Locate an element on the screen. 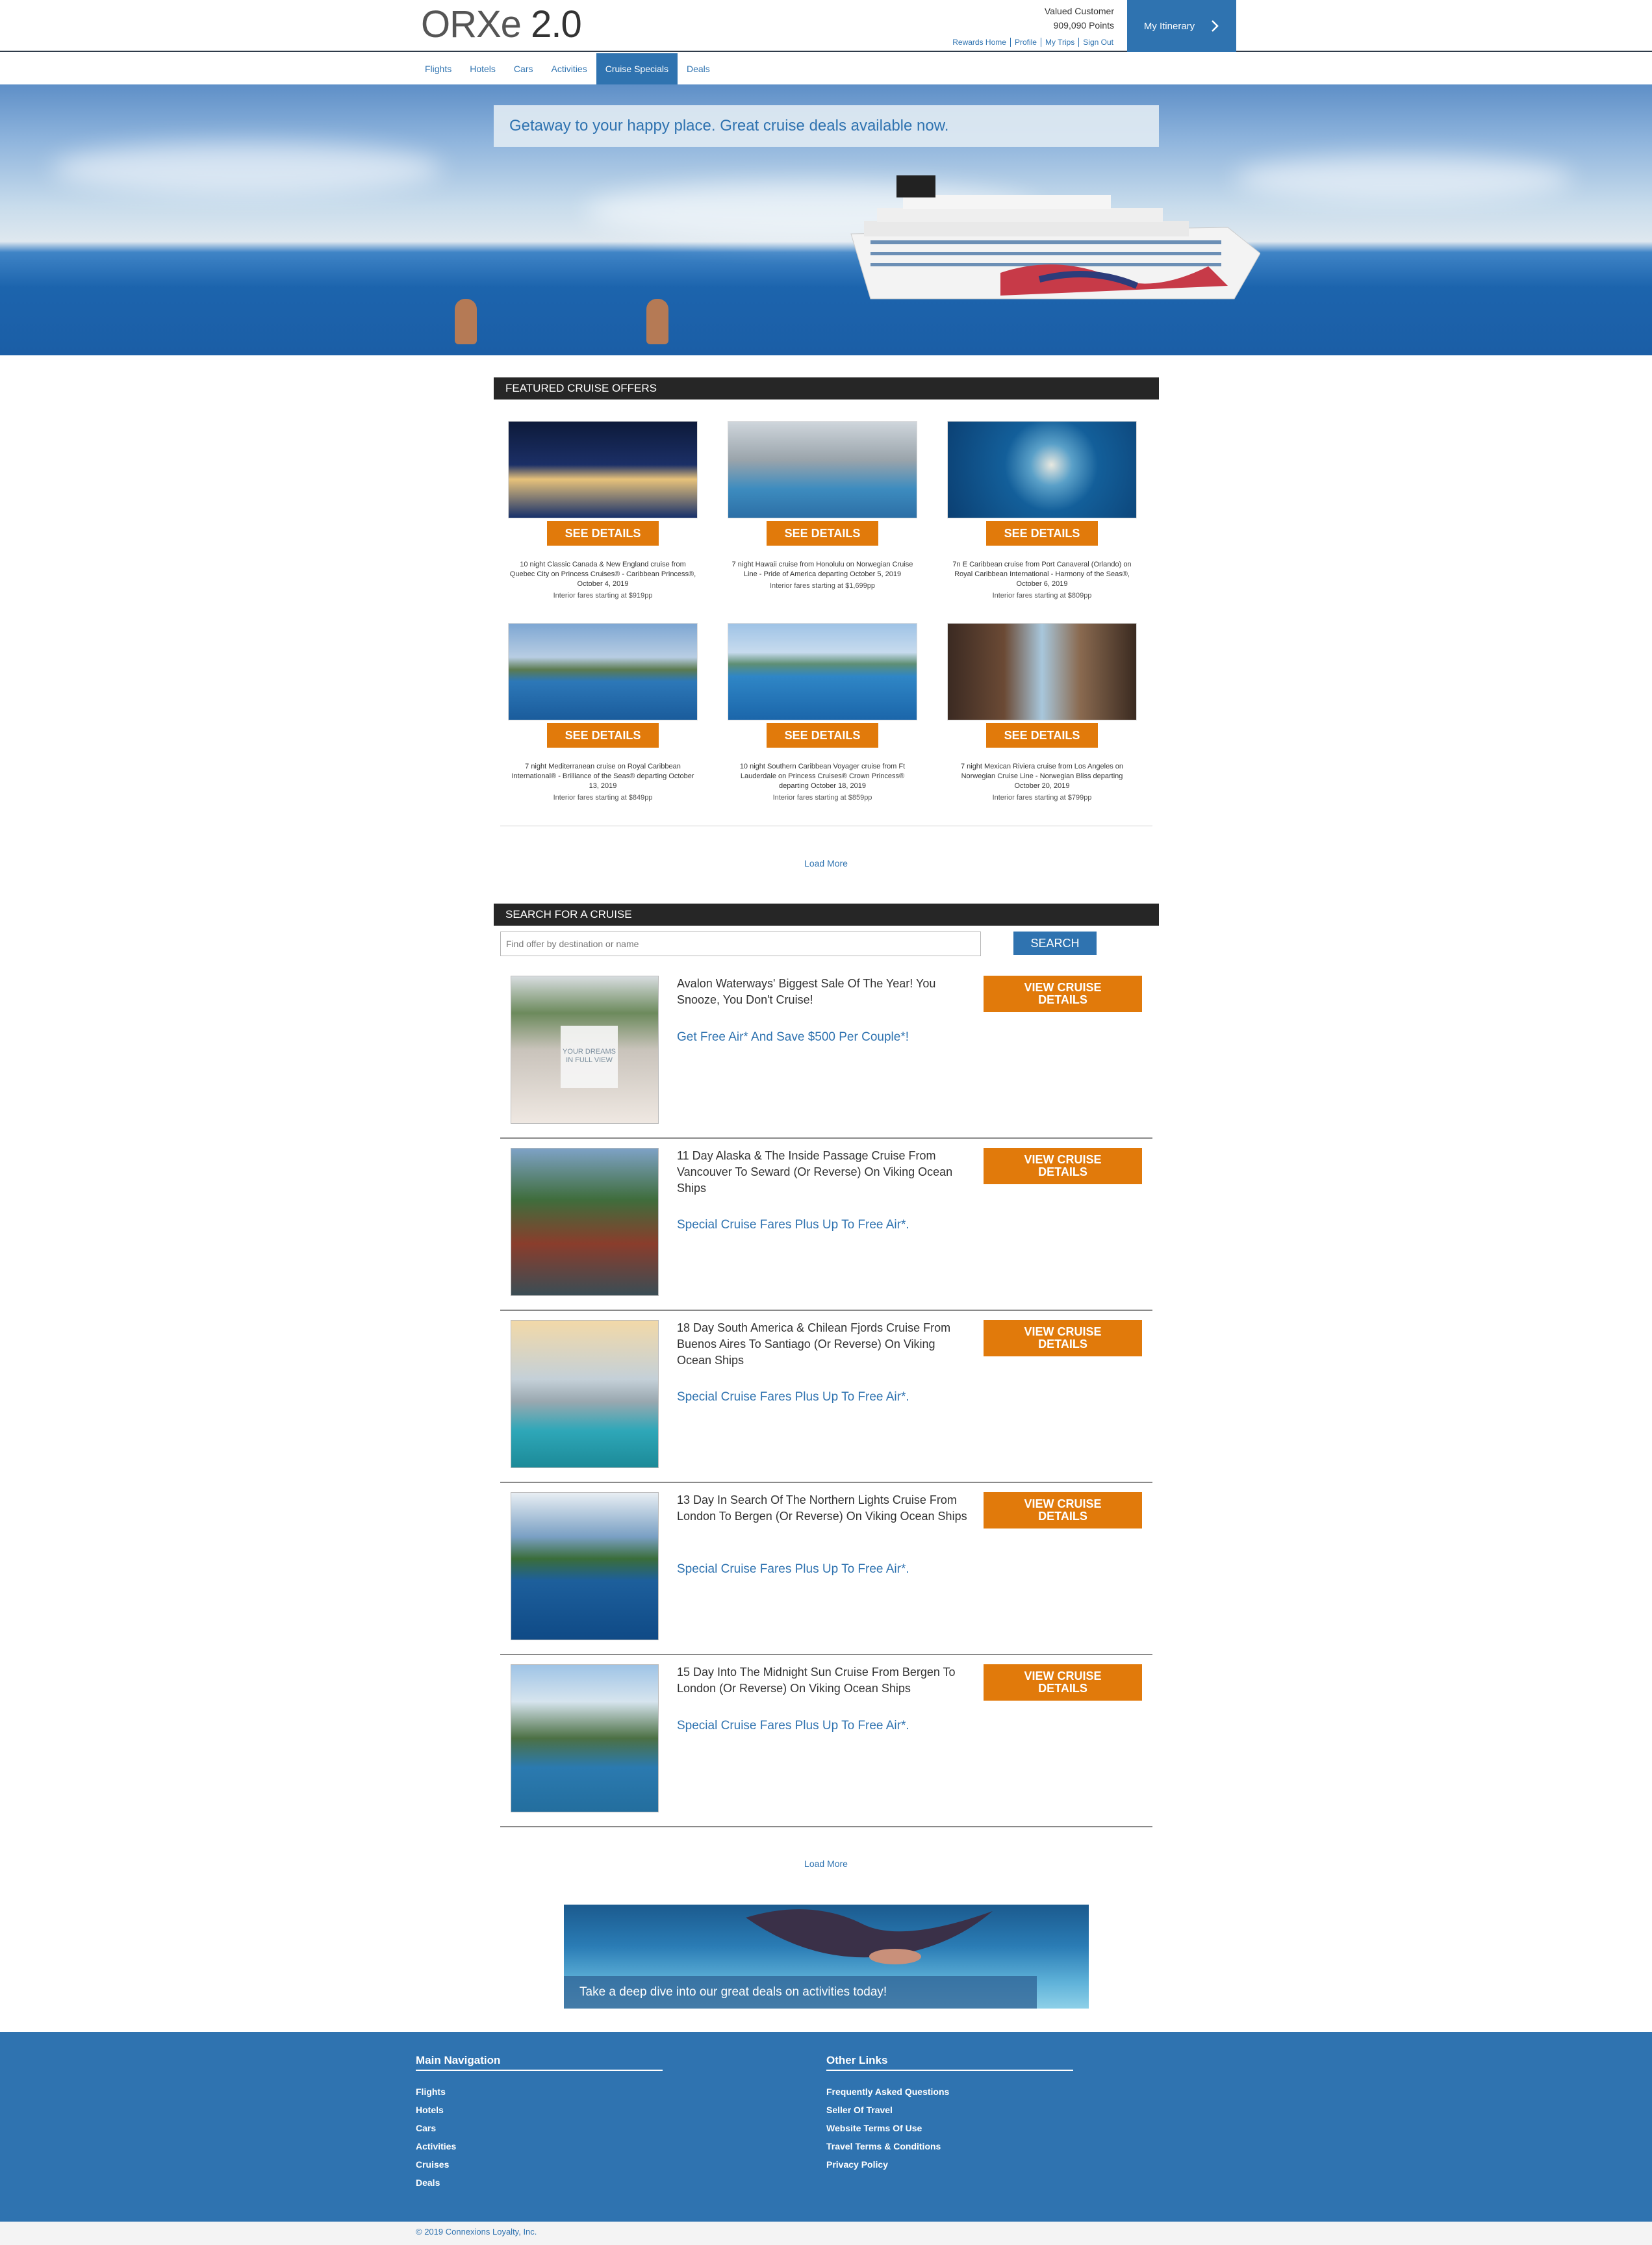 The width and height of the screenshot is (1652, 2245). nav-deals: Deals is located at coordinates (699, 68).